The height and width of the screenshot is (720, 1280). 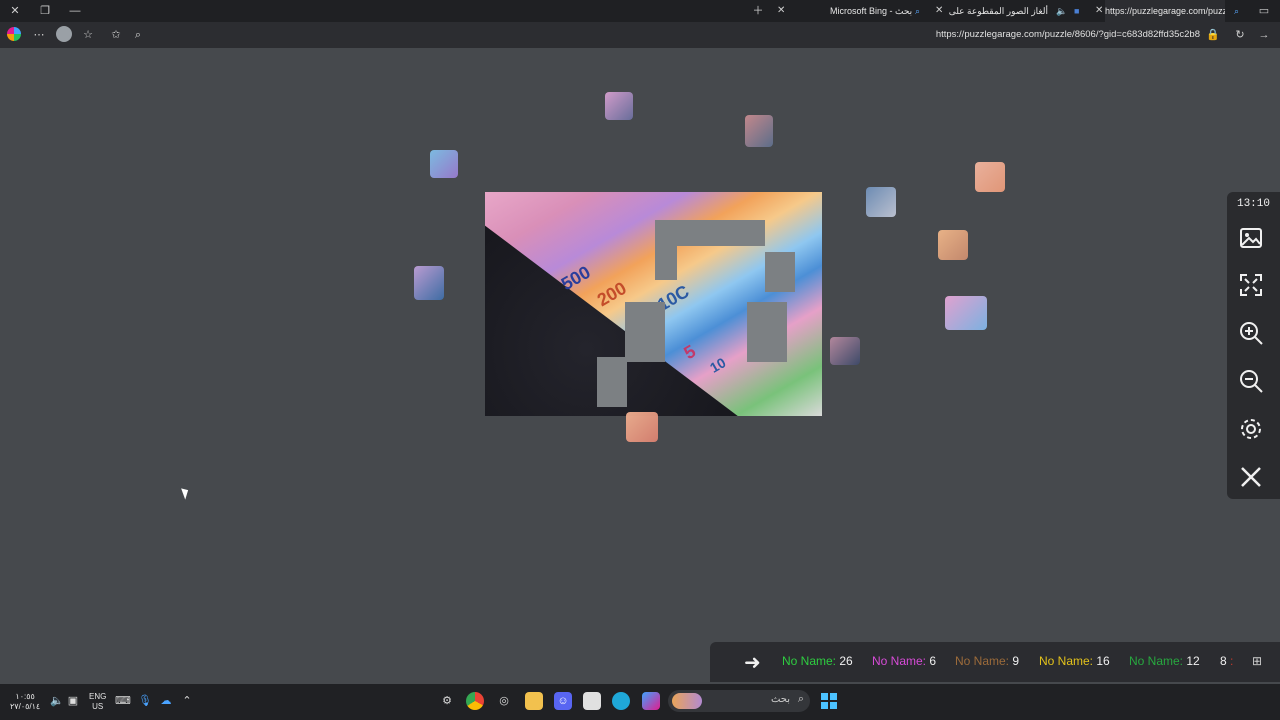 I want to click on player-entry: No Name: 9, so click(x=987, y=661).